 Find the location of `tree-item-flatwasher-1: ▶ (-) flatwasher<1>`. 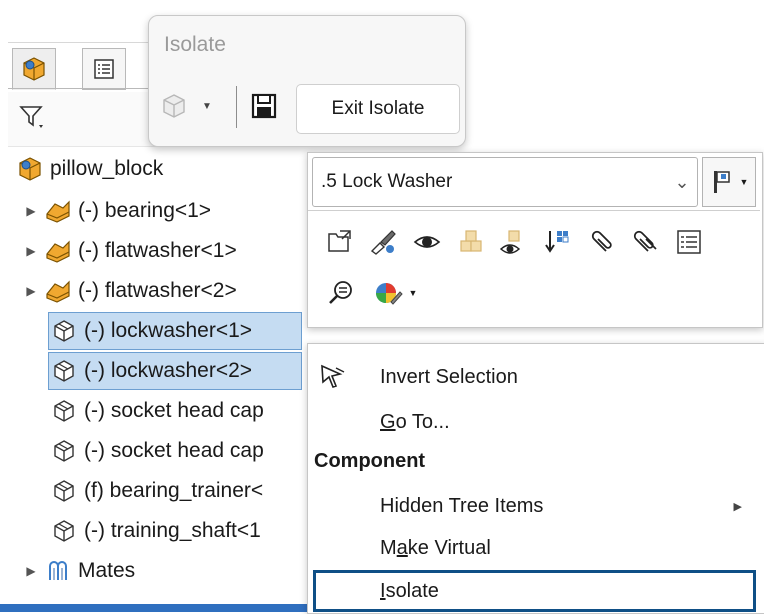

tree-item-flatwasher-1: ▶ (-) flatwasher<1> is located at coordinates (128, 251).